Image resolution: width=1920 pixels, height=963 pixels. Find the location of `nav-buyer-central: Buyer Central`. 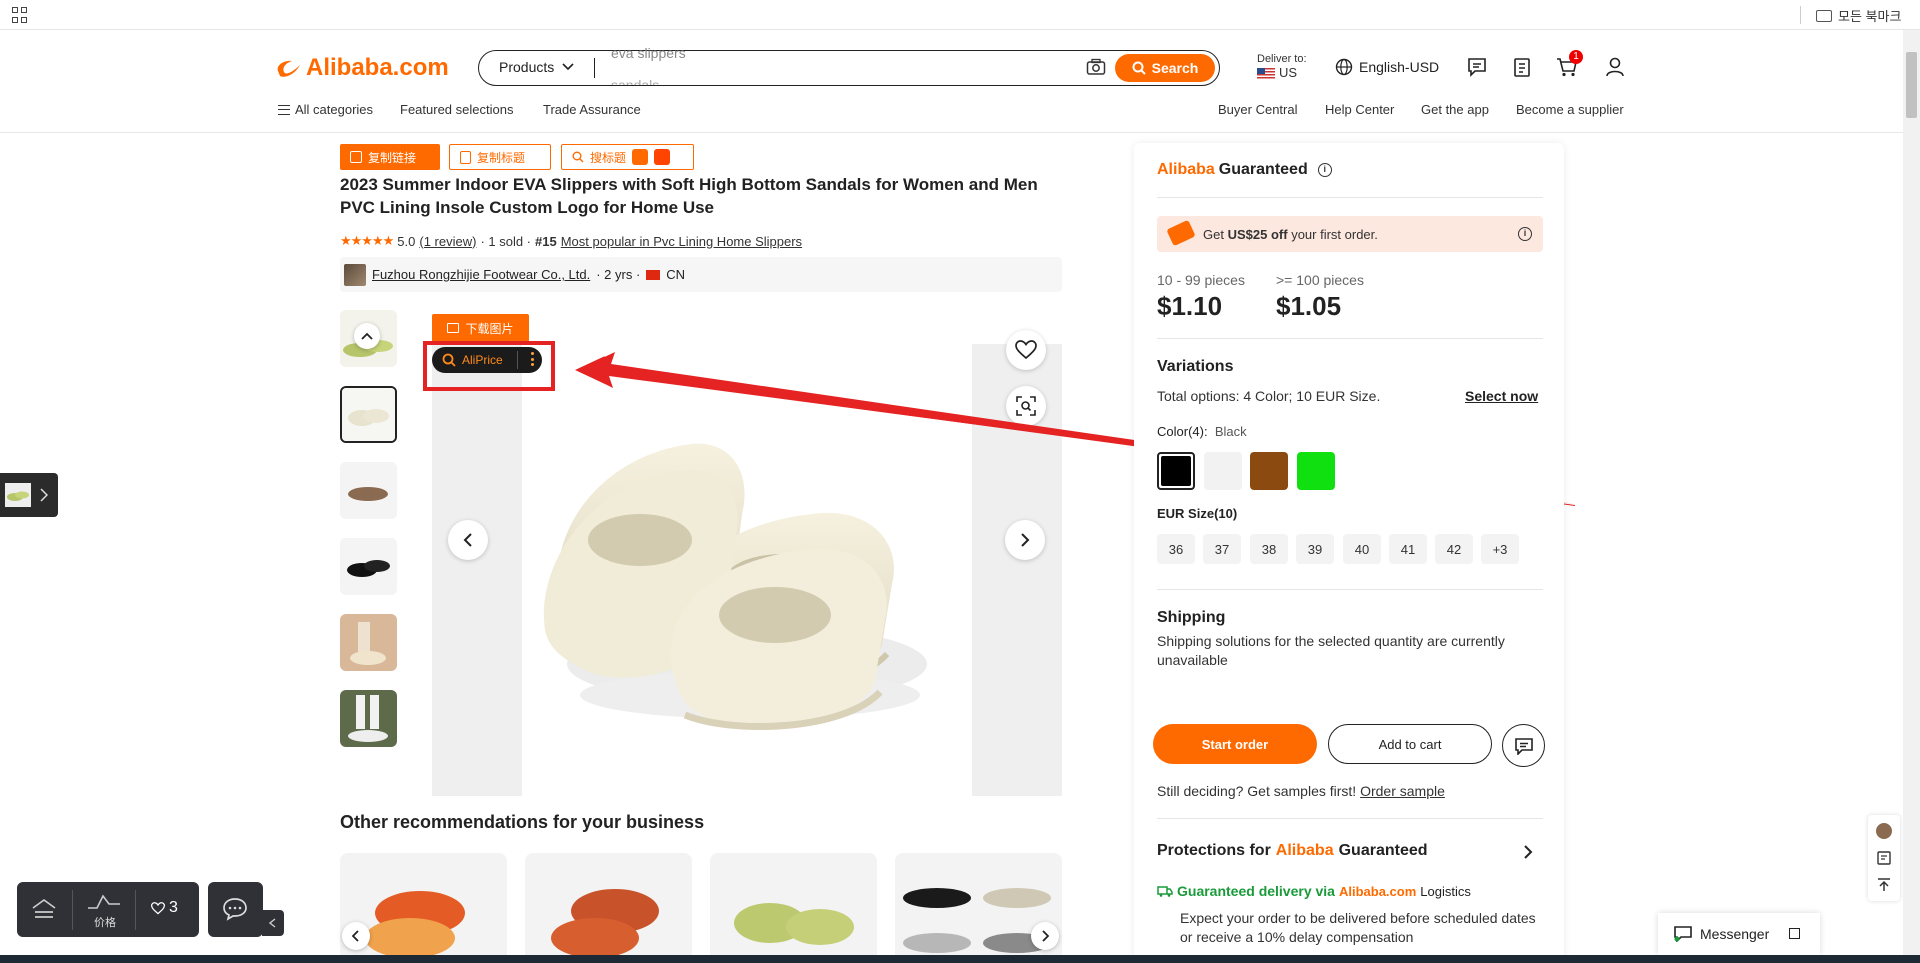

nav-buyer-central: Buyer Central is located at coordinates (1257, 109).